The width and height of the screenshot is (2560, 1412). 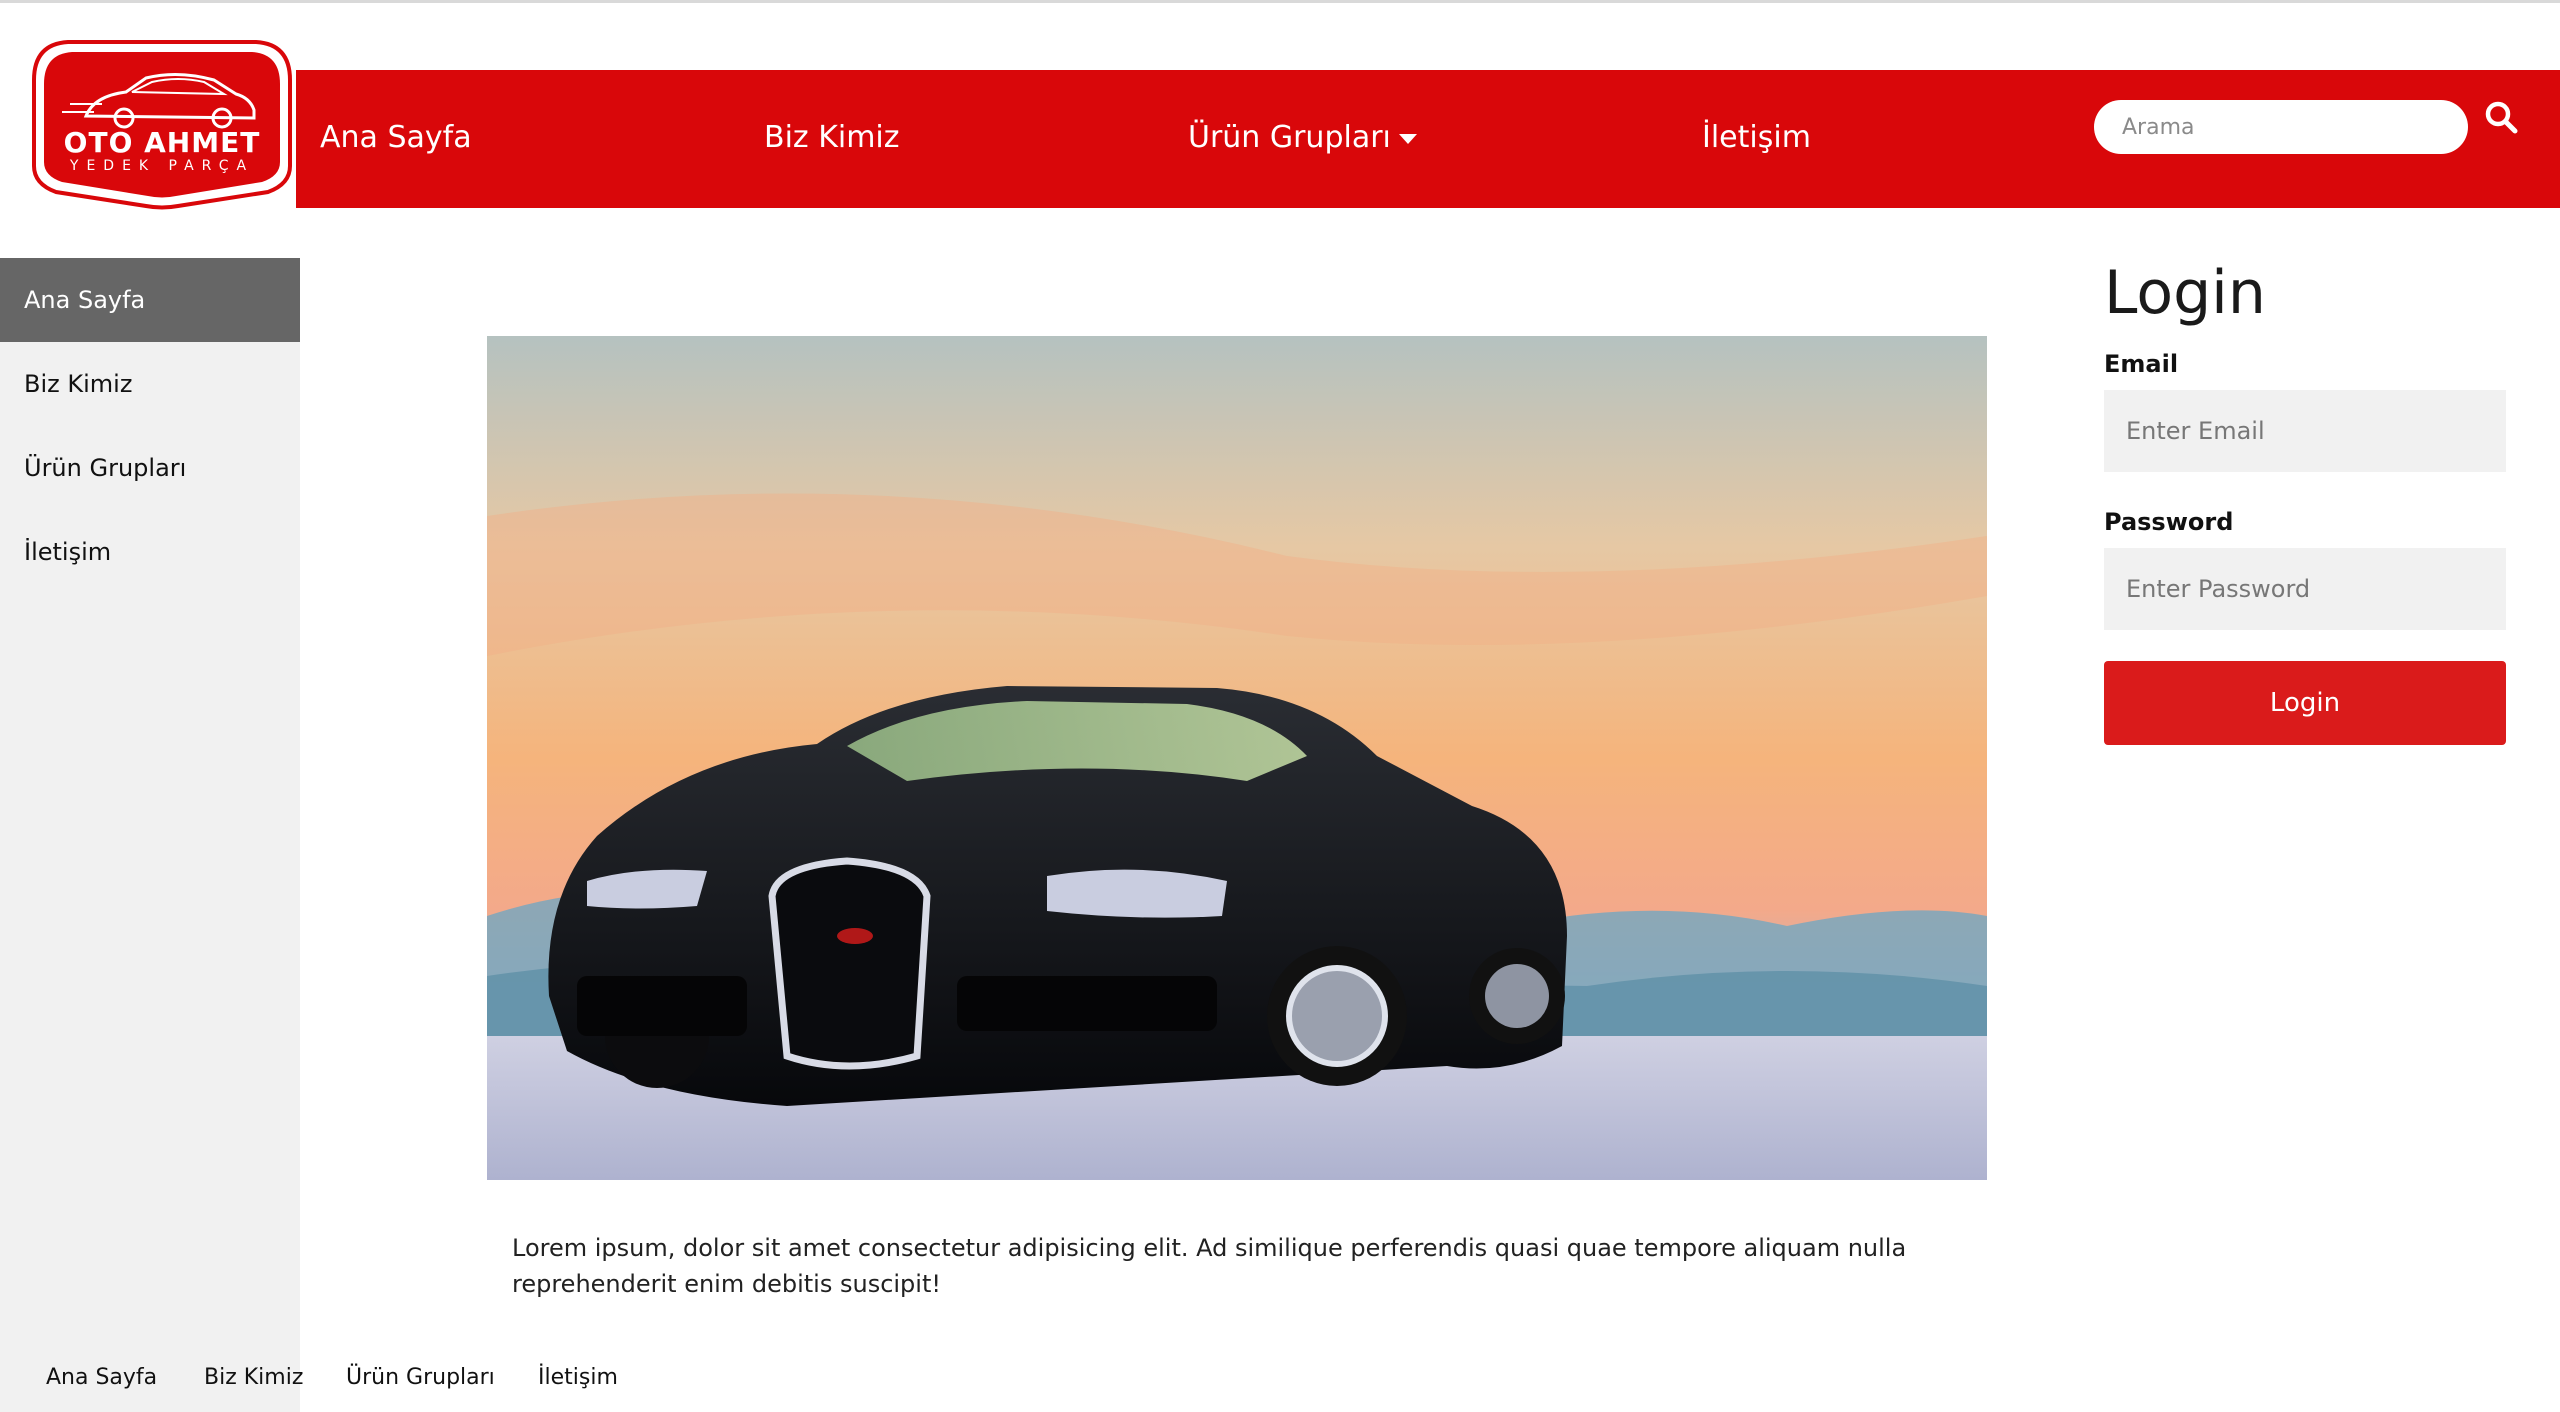 I want to click on logo-badge, so click(x=162, y=125).